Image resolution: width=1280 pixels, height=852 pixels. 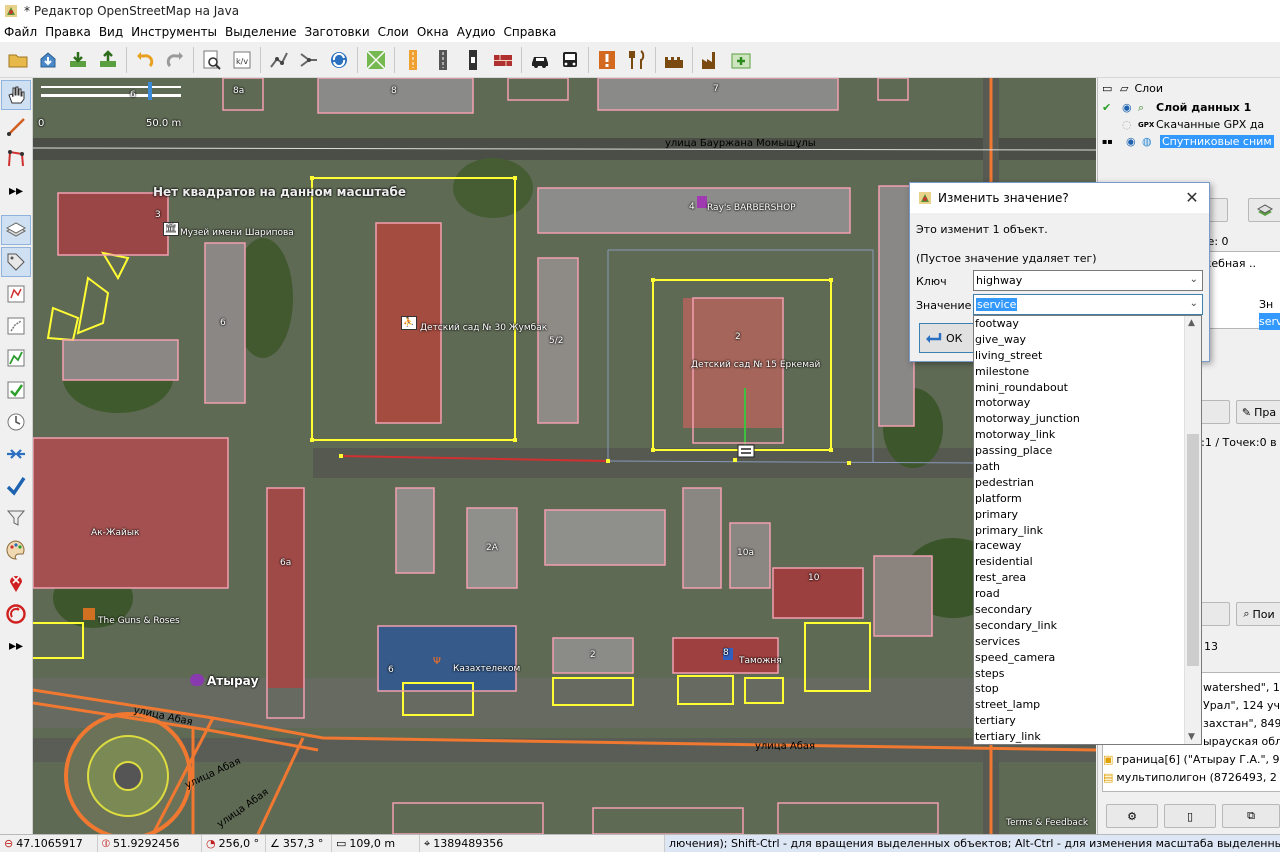 I want to click on dropdown-option: motorway, so click(x=1087, y=403).